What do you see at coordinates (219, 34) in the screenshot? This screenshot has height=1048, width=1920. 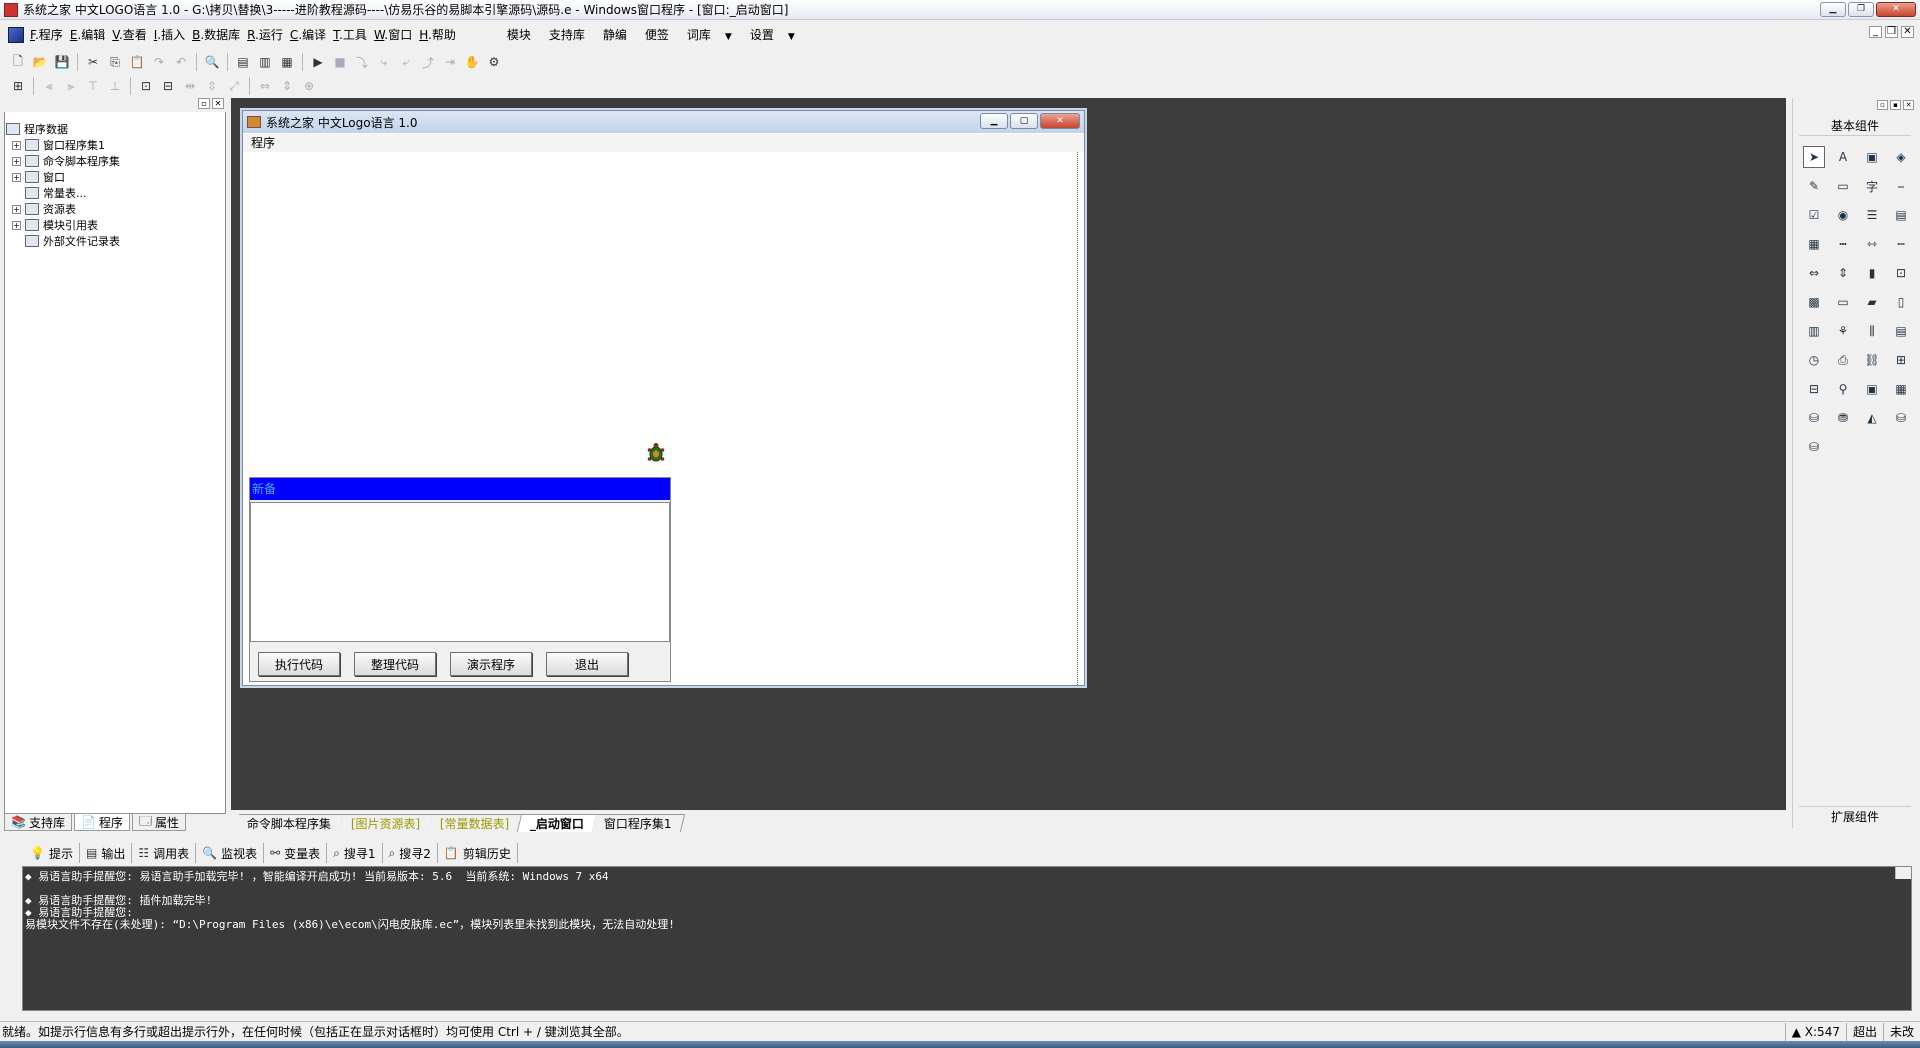 I see `menu-database: B.数据库` at bounding box center [219, 34].